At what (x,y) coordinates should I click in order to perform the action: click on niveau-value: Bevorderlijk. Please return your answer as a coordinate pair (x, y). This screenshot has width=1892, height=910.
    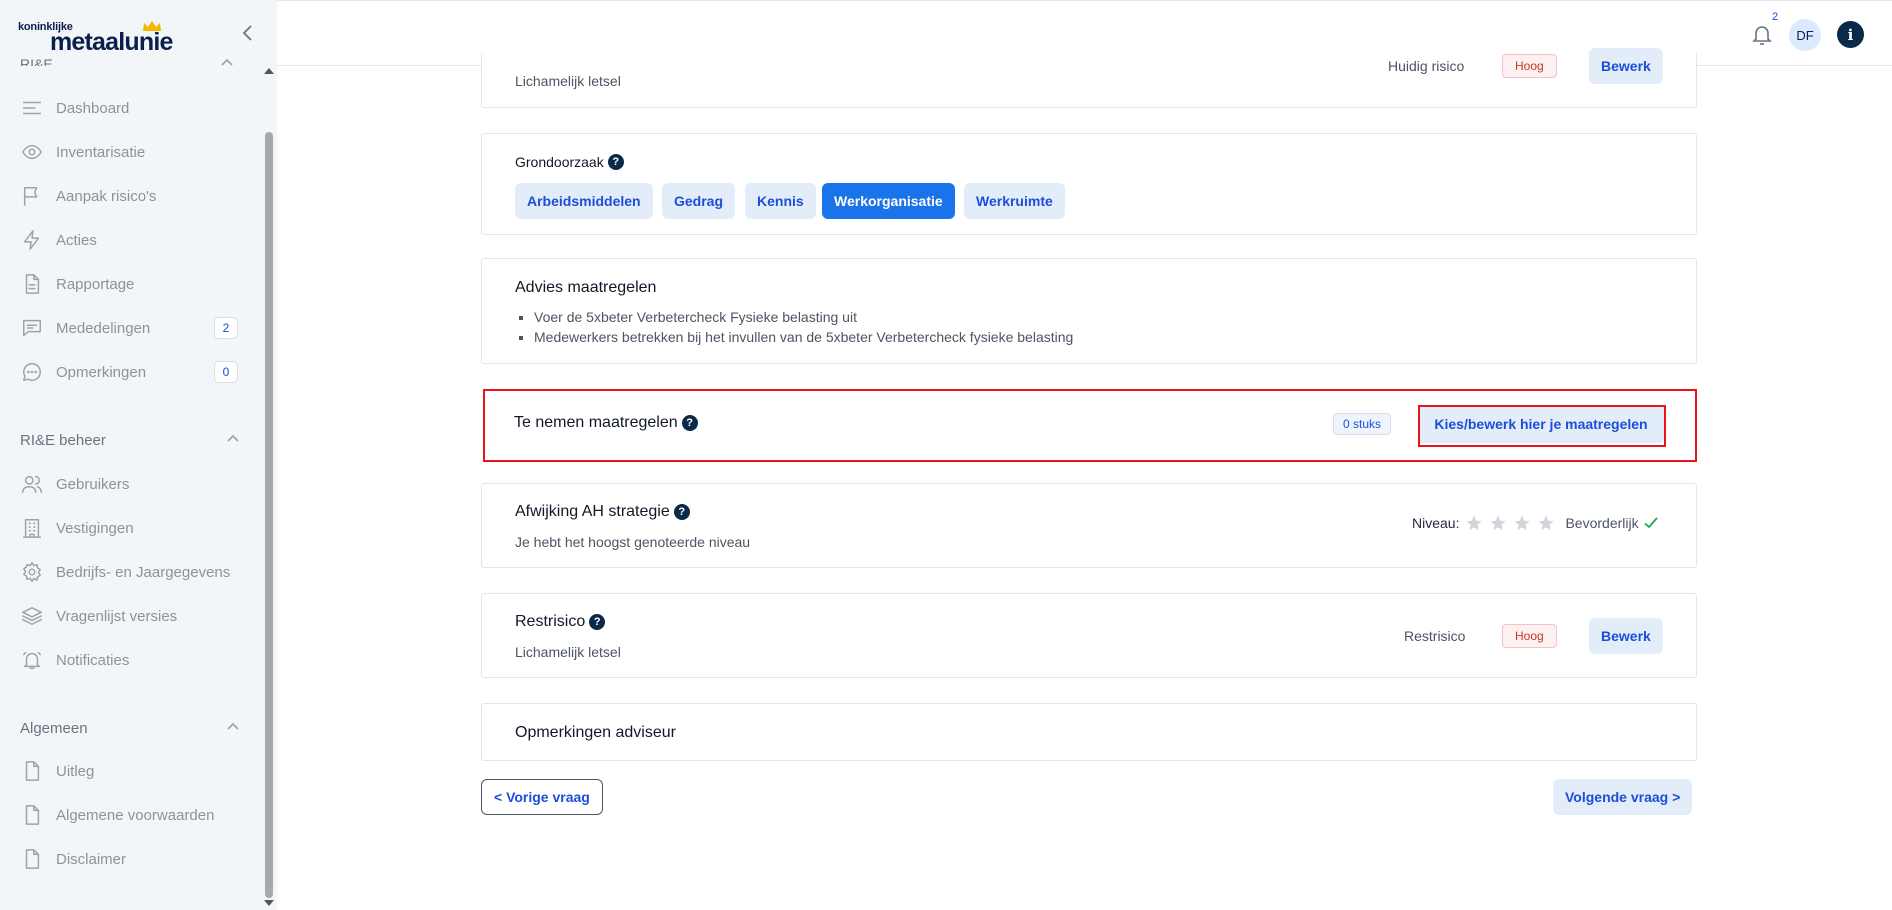
    Looking at the image, I should click on (1602, 523).